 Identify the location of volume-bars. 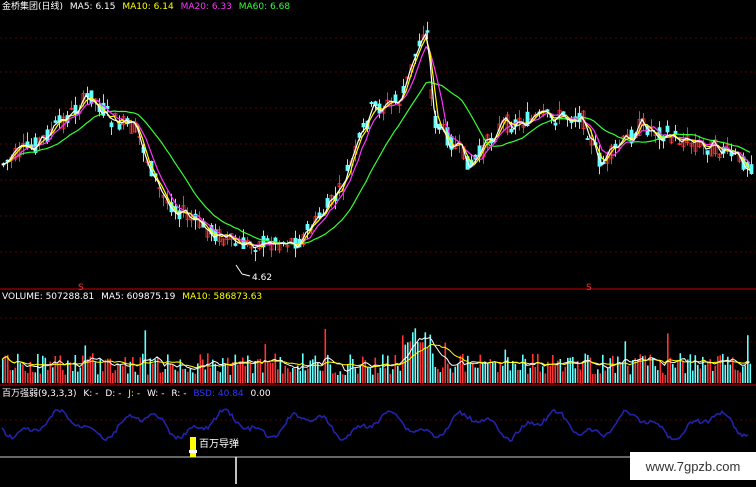
(377, 355).